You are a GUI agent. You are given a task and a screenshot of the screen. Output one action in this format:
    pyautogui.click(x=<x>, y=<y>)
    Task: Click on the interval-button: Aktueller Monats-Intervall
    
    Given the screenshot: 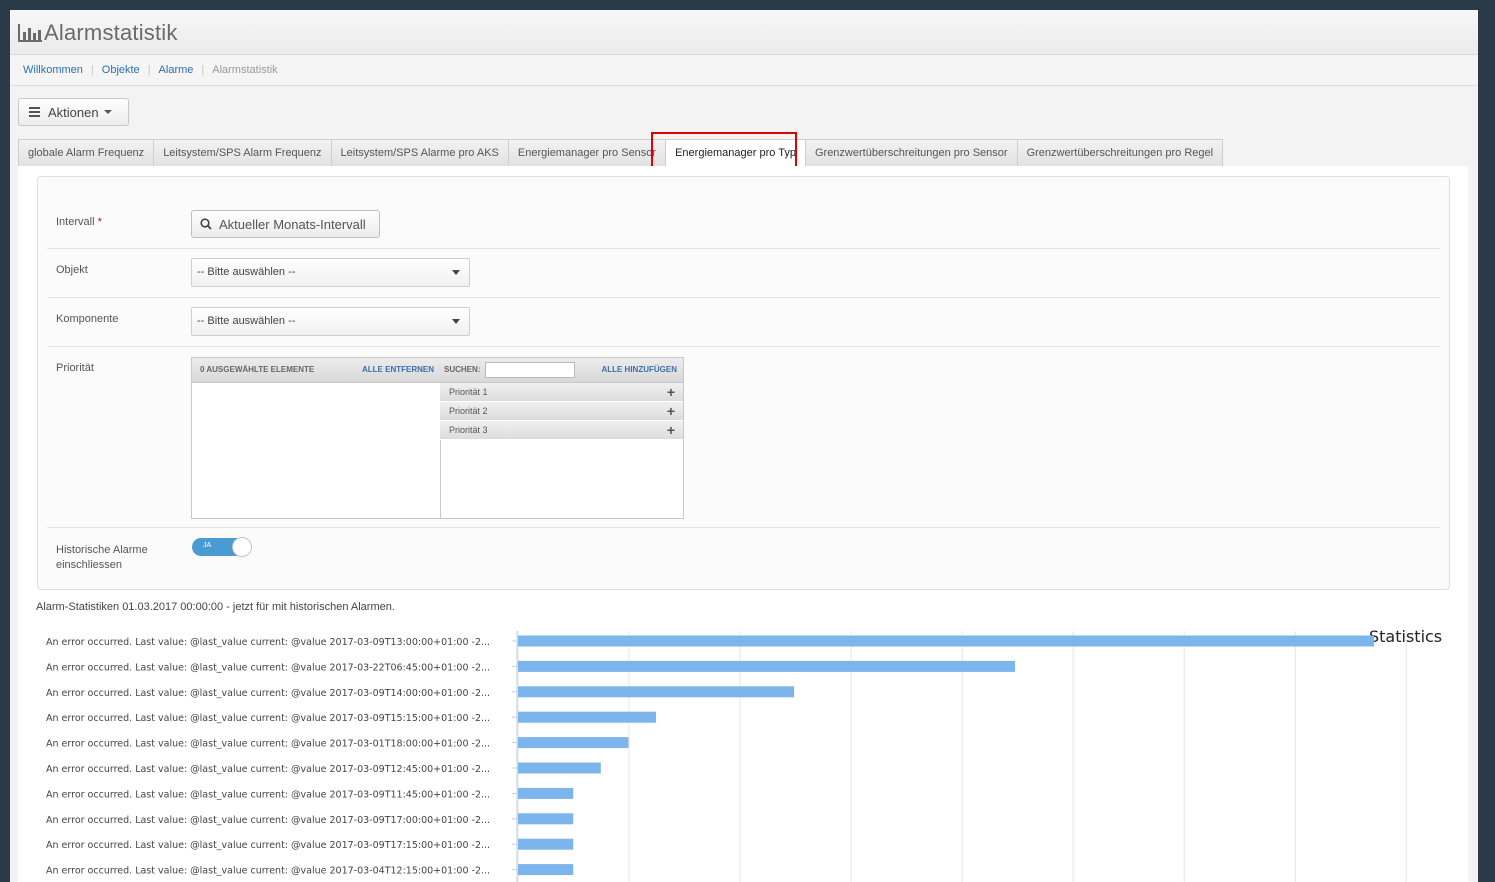 What is the action you would take?
    pyautogui.click(x=285, y=224)
    